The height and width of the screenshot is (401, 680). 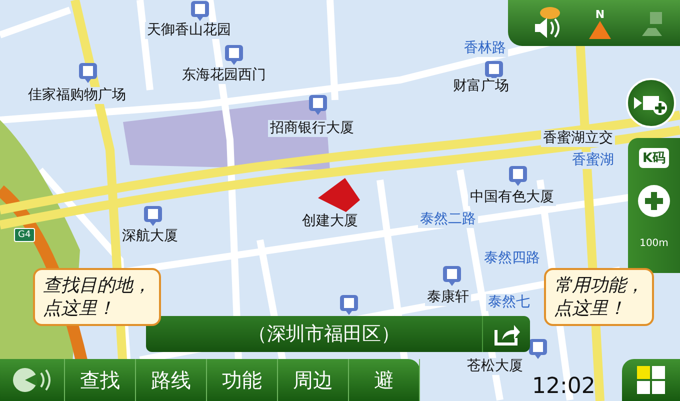 I want to click on road-label: 泰然二路, so click(x=448, y=219).